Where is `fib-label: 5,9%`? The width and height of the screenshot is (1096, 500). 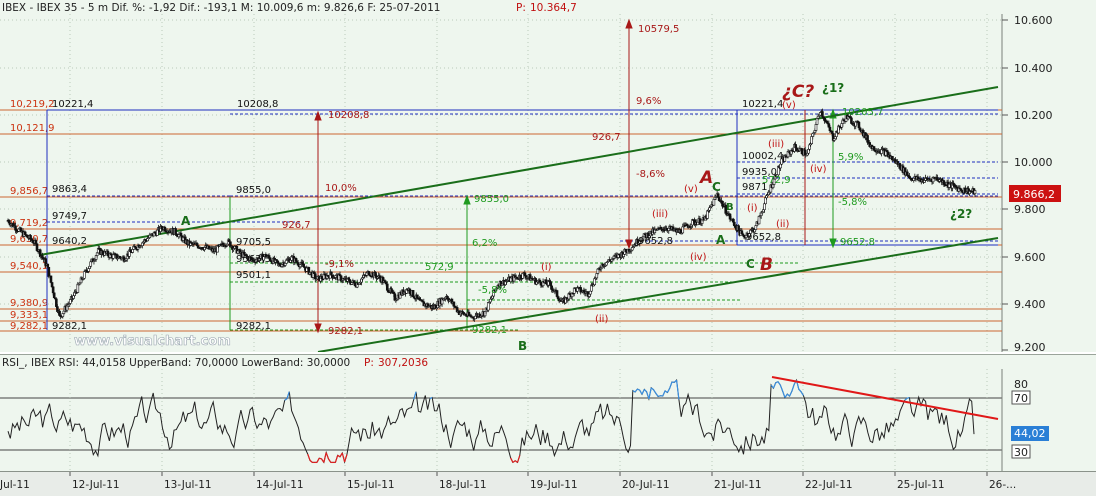
fib-label: 5,9% is located at coordinates (850, 157).